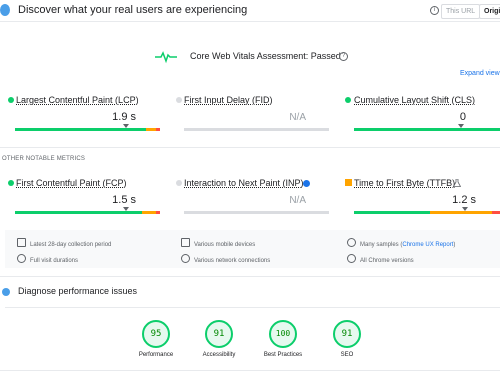 This screenshot has width=500, height=375. What do you see at coordinates (387, 261) in the screenshot?
I see `versions-text: All Chrome versions` at bounding box center [387, 261].